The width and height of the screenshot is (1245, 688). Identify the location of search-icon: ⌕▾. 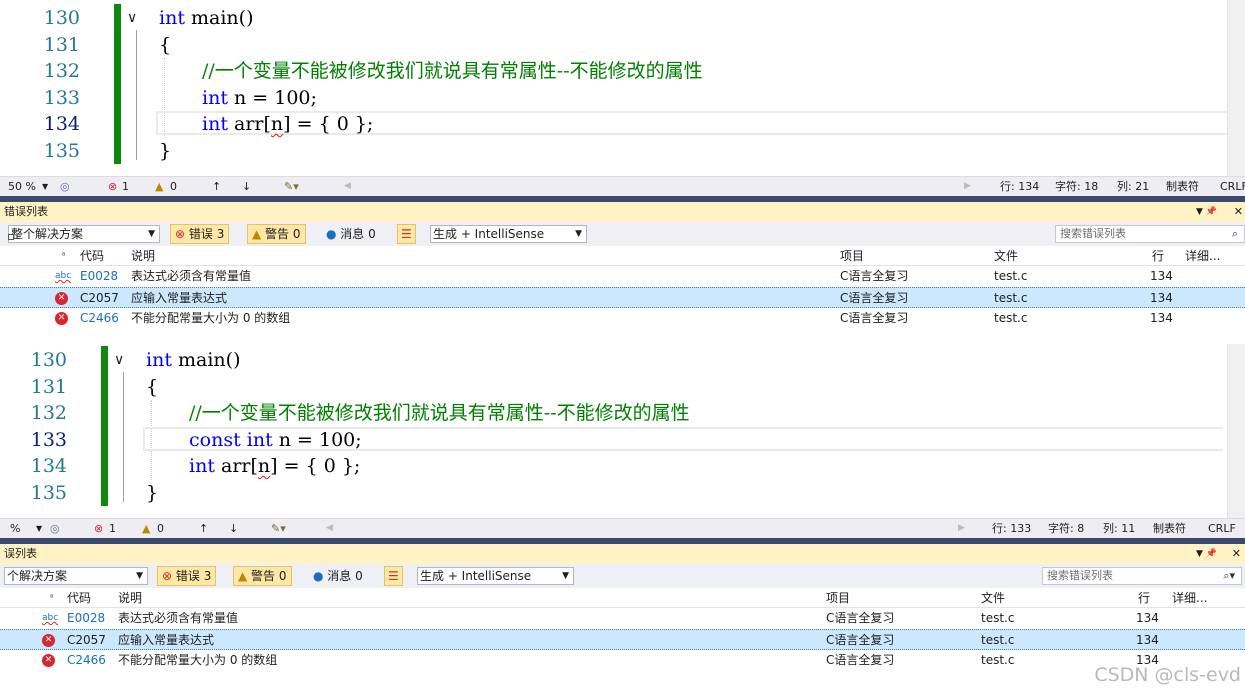
(1229, 576).